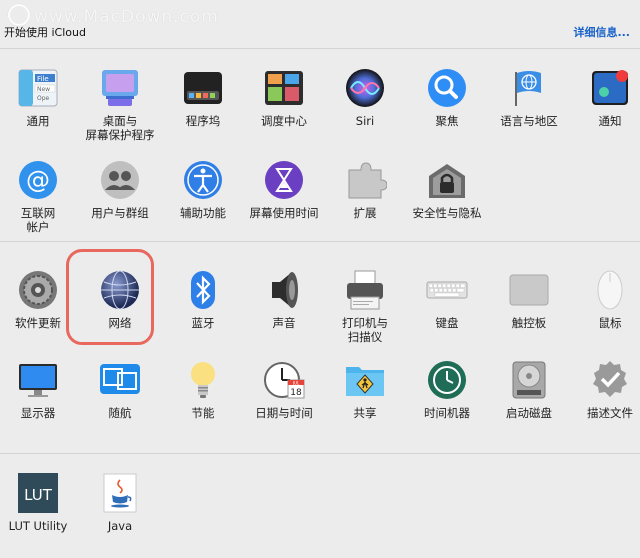 The width and height of the screenshot is (640, 558). I want to click on network-icon, so click(120, 290).